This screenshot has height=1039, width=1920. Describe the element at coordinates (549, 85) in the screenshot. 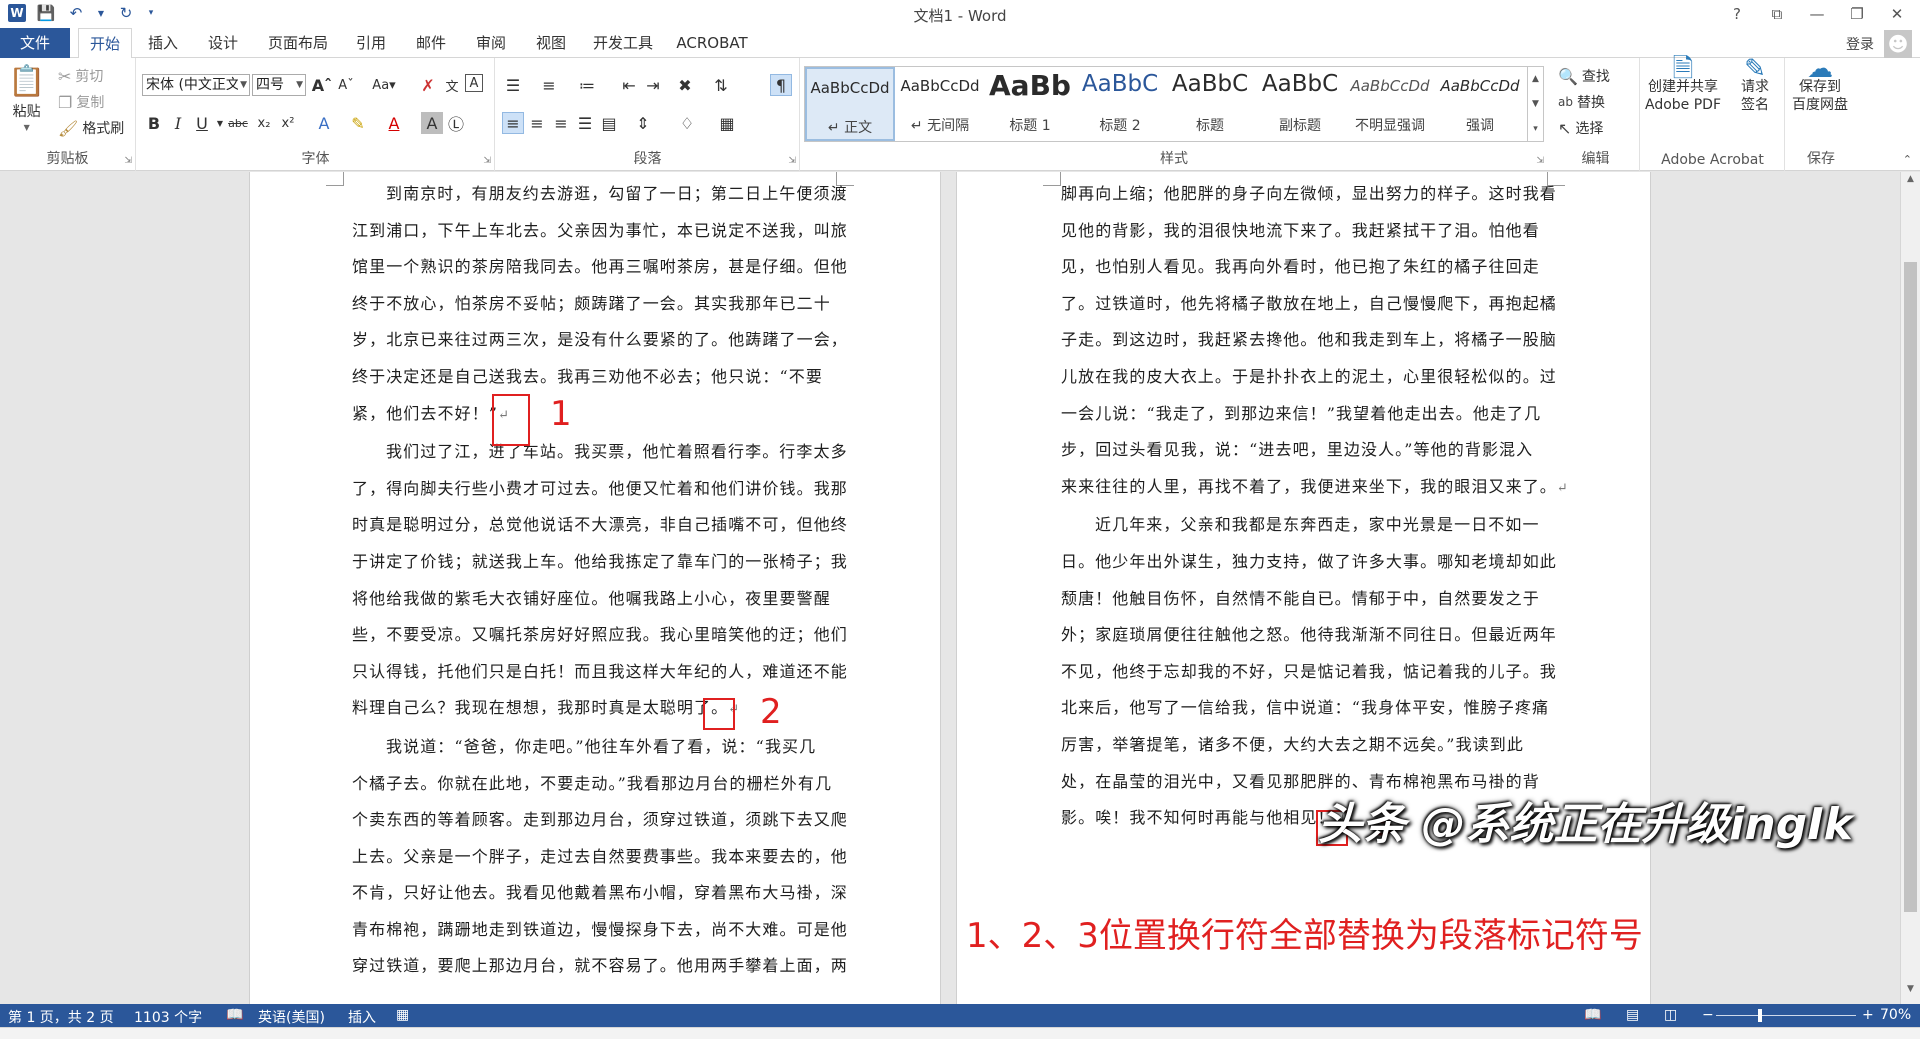

I see `numbering-icon: ≡` at that location.